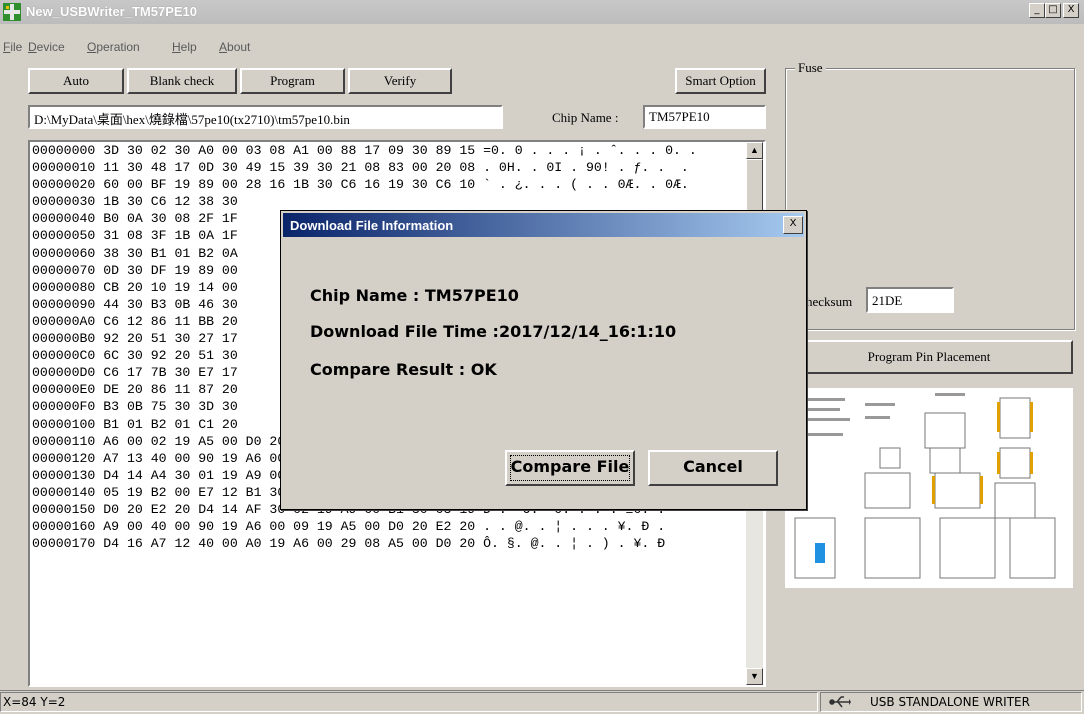  Describe the element at coordinates (113, 47) in the screenshot. I see `menu-operation: Operation` at that location.